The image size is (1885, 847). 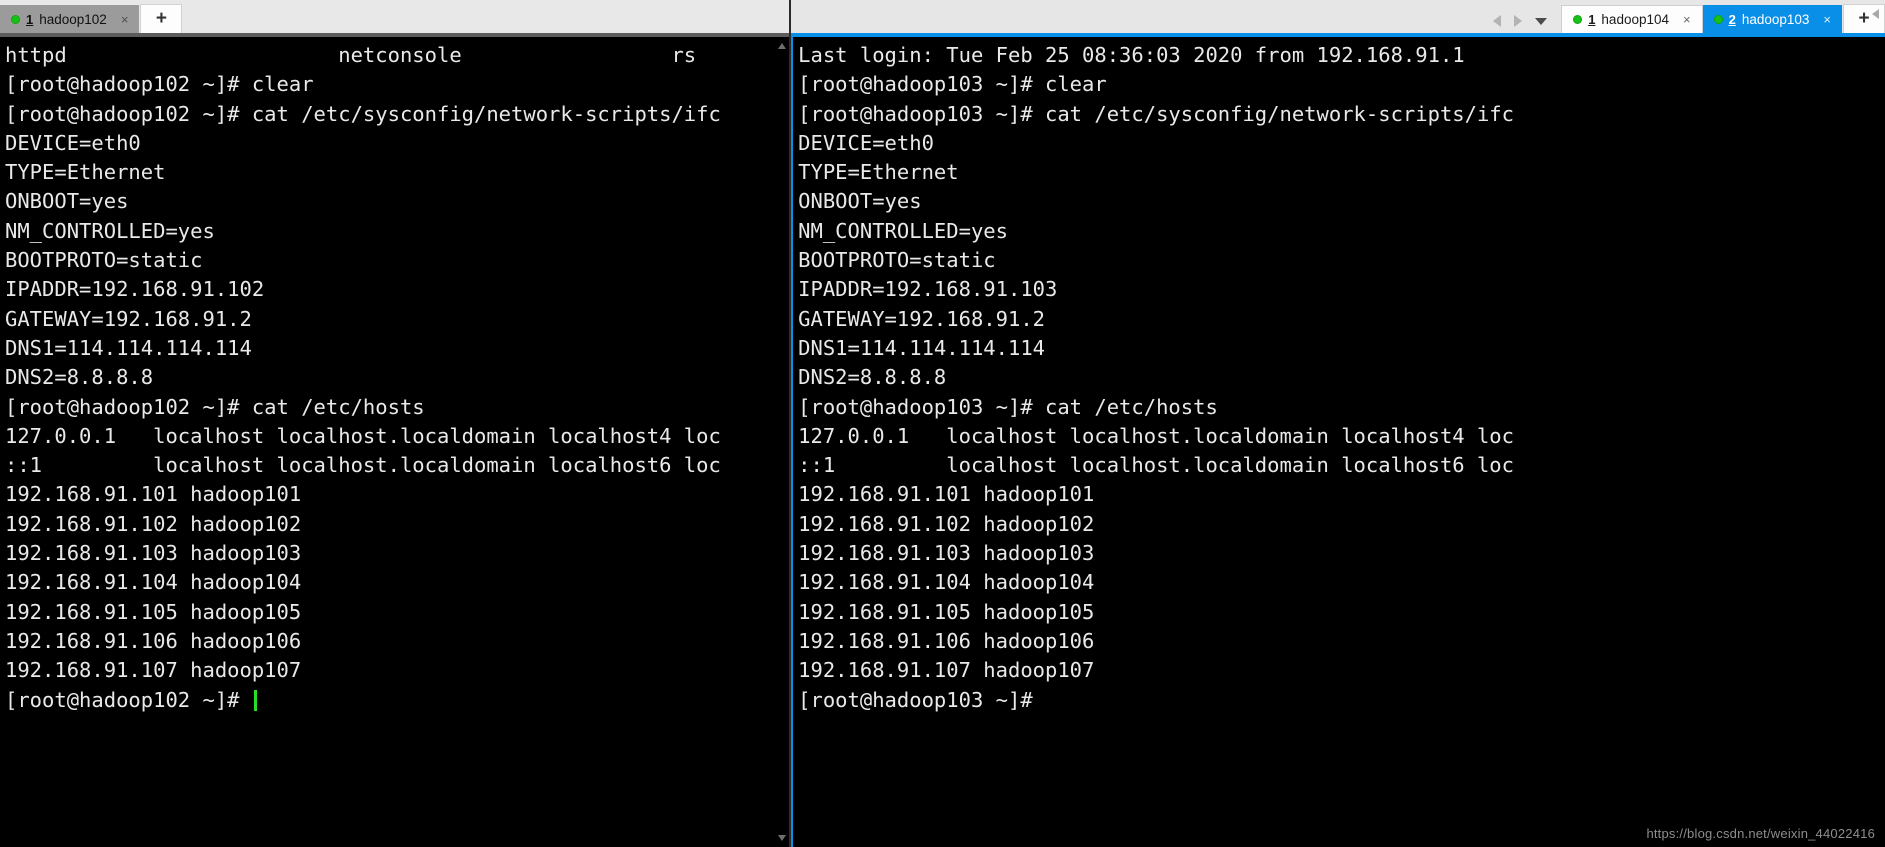 I want to click on terminal-line: IPADDR=192.168.91.103, so click(x=928, y=289).